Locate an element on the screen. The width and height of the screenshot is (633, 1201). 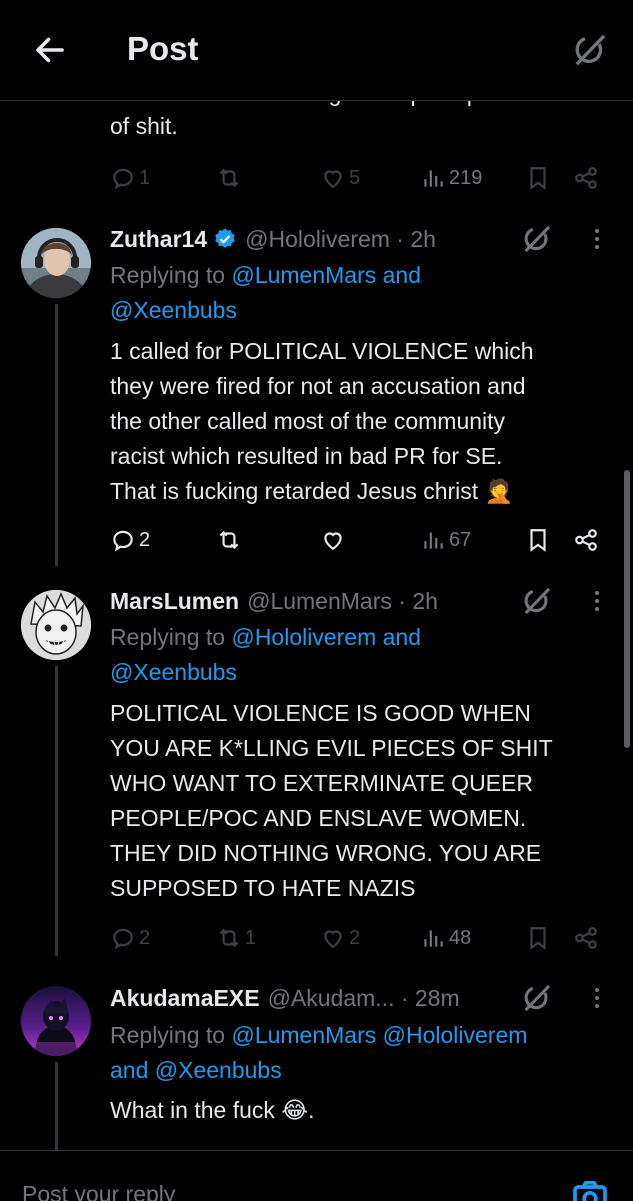
post-body: What in the fuck 😂. is located at coordinates (365, 1110).